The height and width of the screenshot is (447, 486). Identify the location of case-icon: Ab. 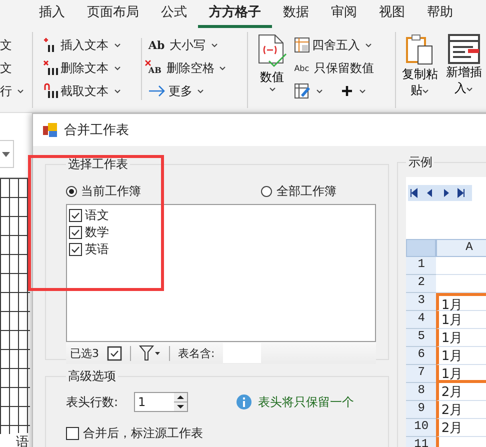
(156, 45).